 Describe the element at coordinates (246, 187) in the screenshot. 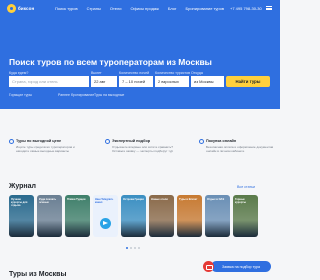

I see `journal-all-link: Все статьи` at that location.